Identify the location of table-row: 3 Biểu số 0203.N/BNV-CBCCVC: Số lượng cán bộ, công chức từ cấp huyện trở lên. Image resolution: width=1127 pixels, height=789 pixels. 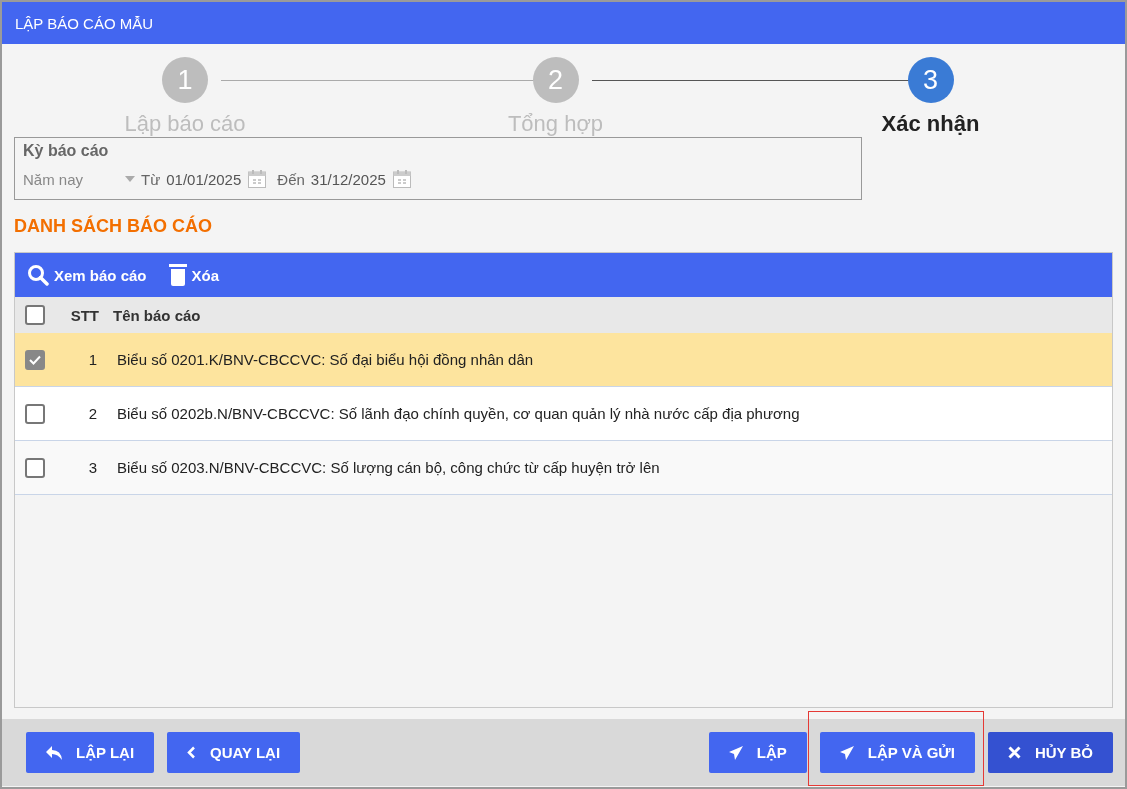
(563, 468).